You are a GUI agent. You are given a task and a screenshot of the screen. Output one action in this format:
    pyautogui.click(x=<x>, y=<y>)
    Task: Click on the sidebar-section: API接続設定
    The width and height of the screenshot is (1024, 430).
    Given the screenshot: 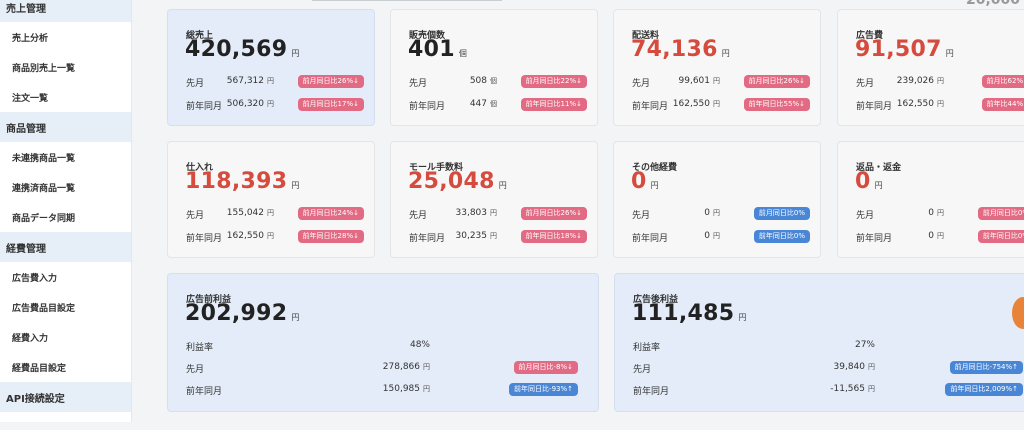 What is the action you would take?
    pyautogui.click(x=65, y=397)
    